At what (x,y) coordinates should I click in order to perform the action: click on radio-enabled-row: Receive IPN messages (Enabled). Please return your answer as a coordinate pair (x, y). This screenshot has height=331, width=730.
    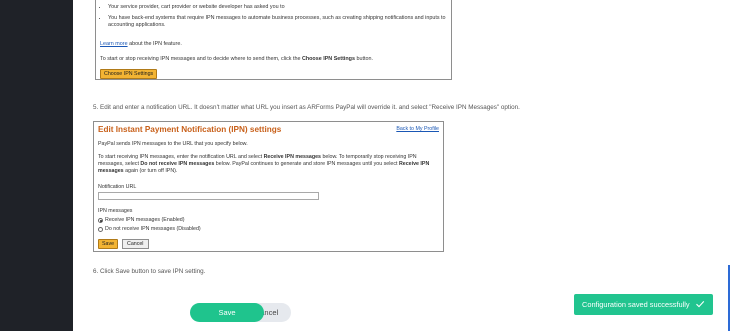
    Looking at the image, I should click on (141, 220).